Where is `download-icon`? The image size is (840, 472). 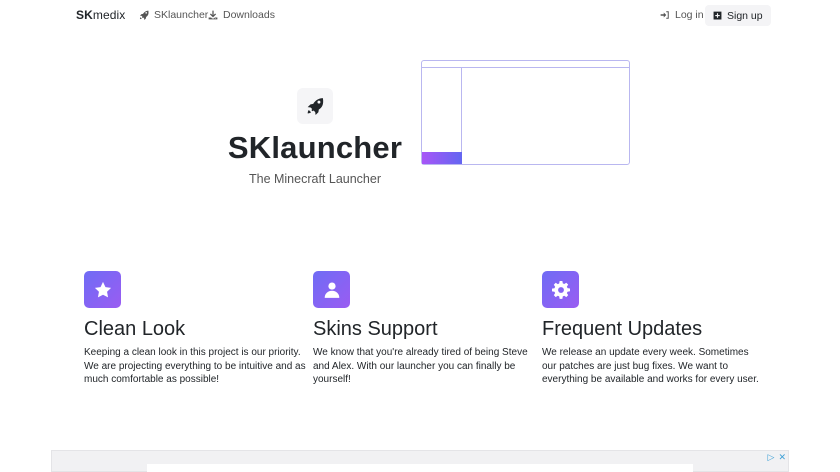 download-icon is located at coordinates (213, 15).